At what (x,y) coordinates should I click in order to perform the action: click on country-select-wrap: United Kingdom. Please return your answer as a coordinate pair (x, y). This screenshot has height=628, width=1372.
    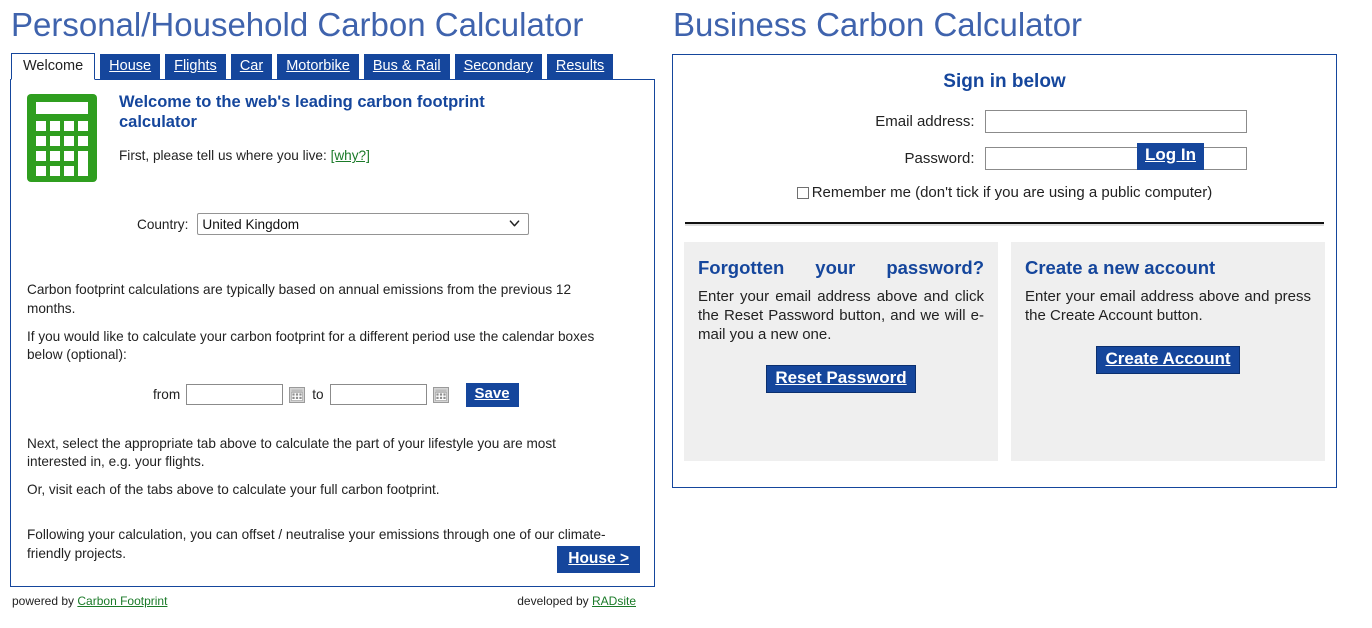
    Looking at the image, I should click on (363, 224).